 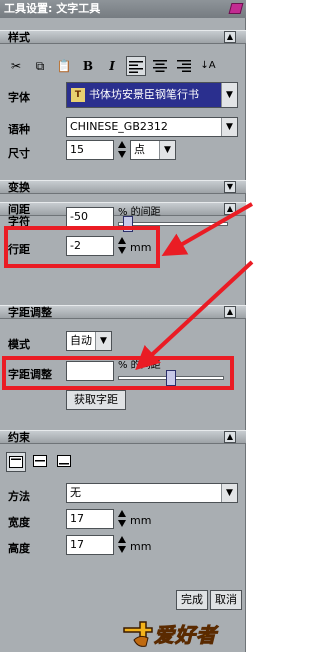 What do you see at coordinates (78, 95) in the screenshot?
I see `truetype-font-icon: T` at bounding box center [78, 95].